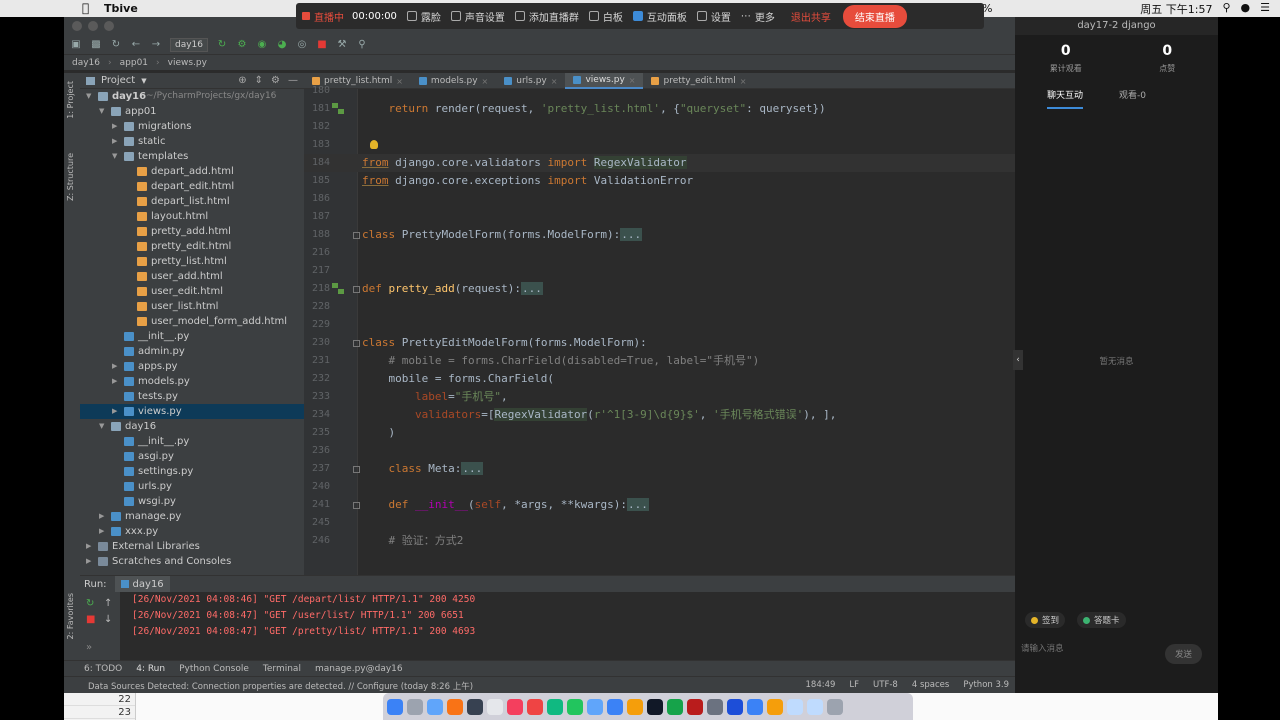 Image resolution: width=1280 pixels, height=720 pixels. Describe the element at coordinates (187, 63) in the screenshot. I see `breadcrumb-item: views.py` at that location.